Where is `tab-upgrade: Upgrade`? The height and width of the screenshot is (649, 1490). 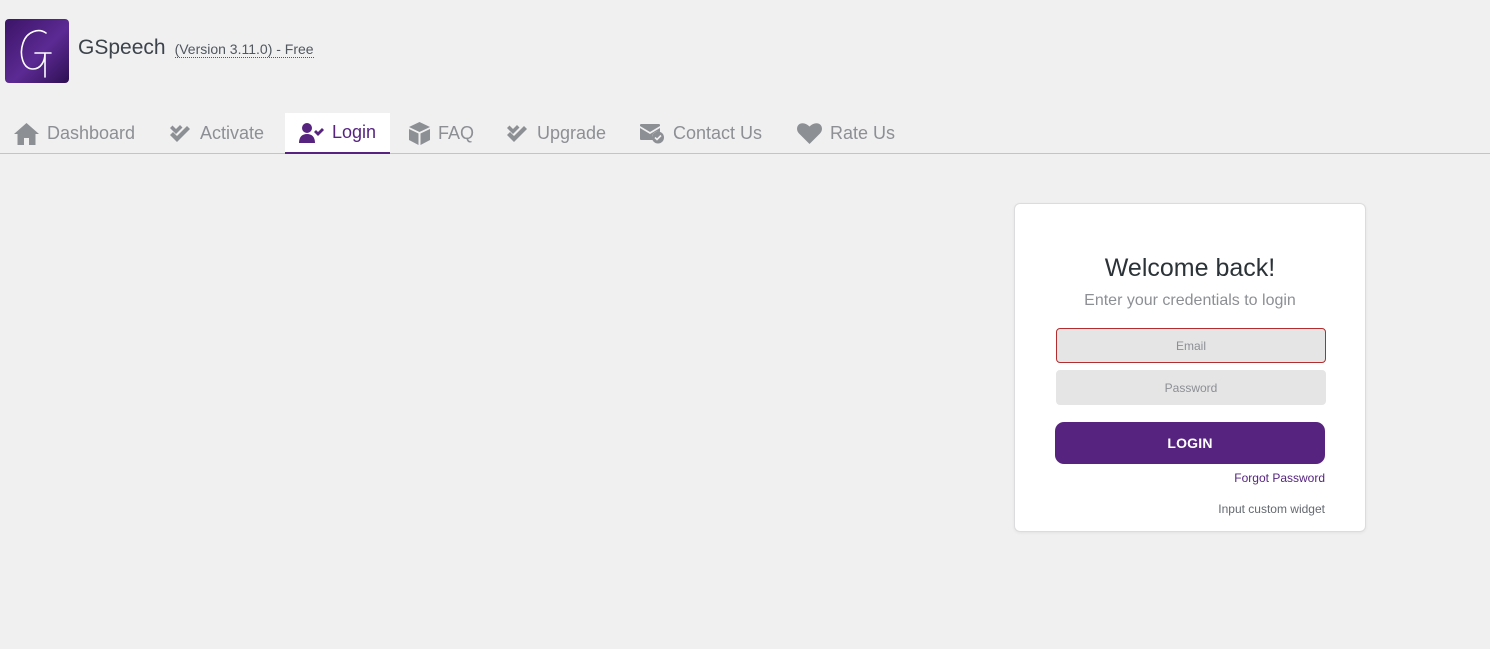
tab-upgrade: Upgrade is located at coordinates (556, 133).